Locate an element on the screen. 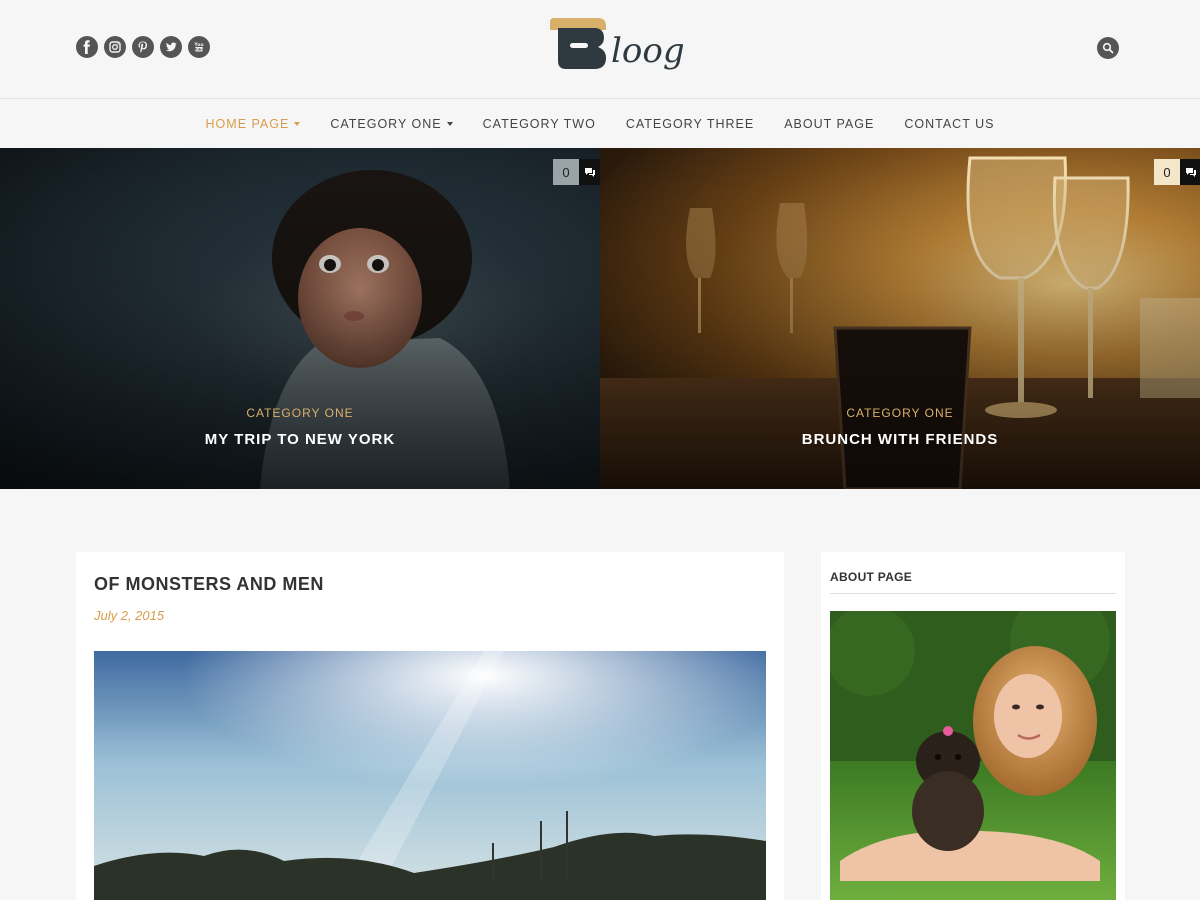 Image resolution: width=1200 pixels, height=900 pixels. nav-item-label: CATEGORY THREE is located at coordinates (690, 123).